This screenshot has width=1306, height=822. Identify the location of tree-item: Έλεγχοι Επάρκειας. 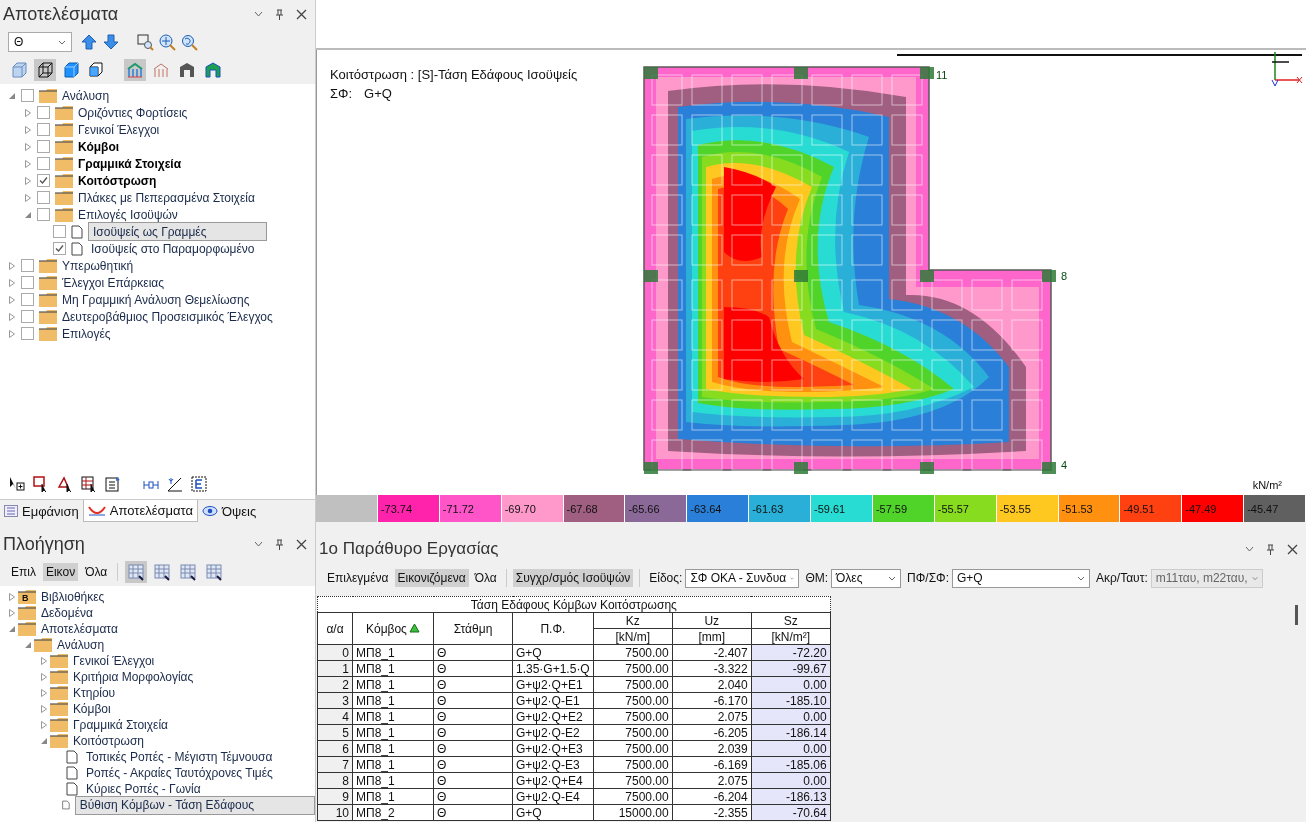
(113, 282).